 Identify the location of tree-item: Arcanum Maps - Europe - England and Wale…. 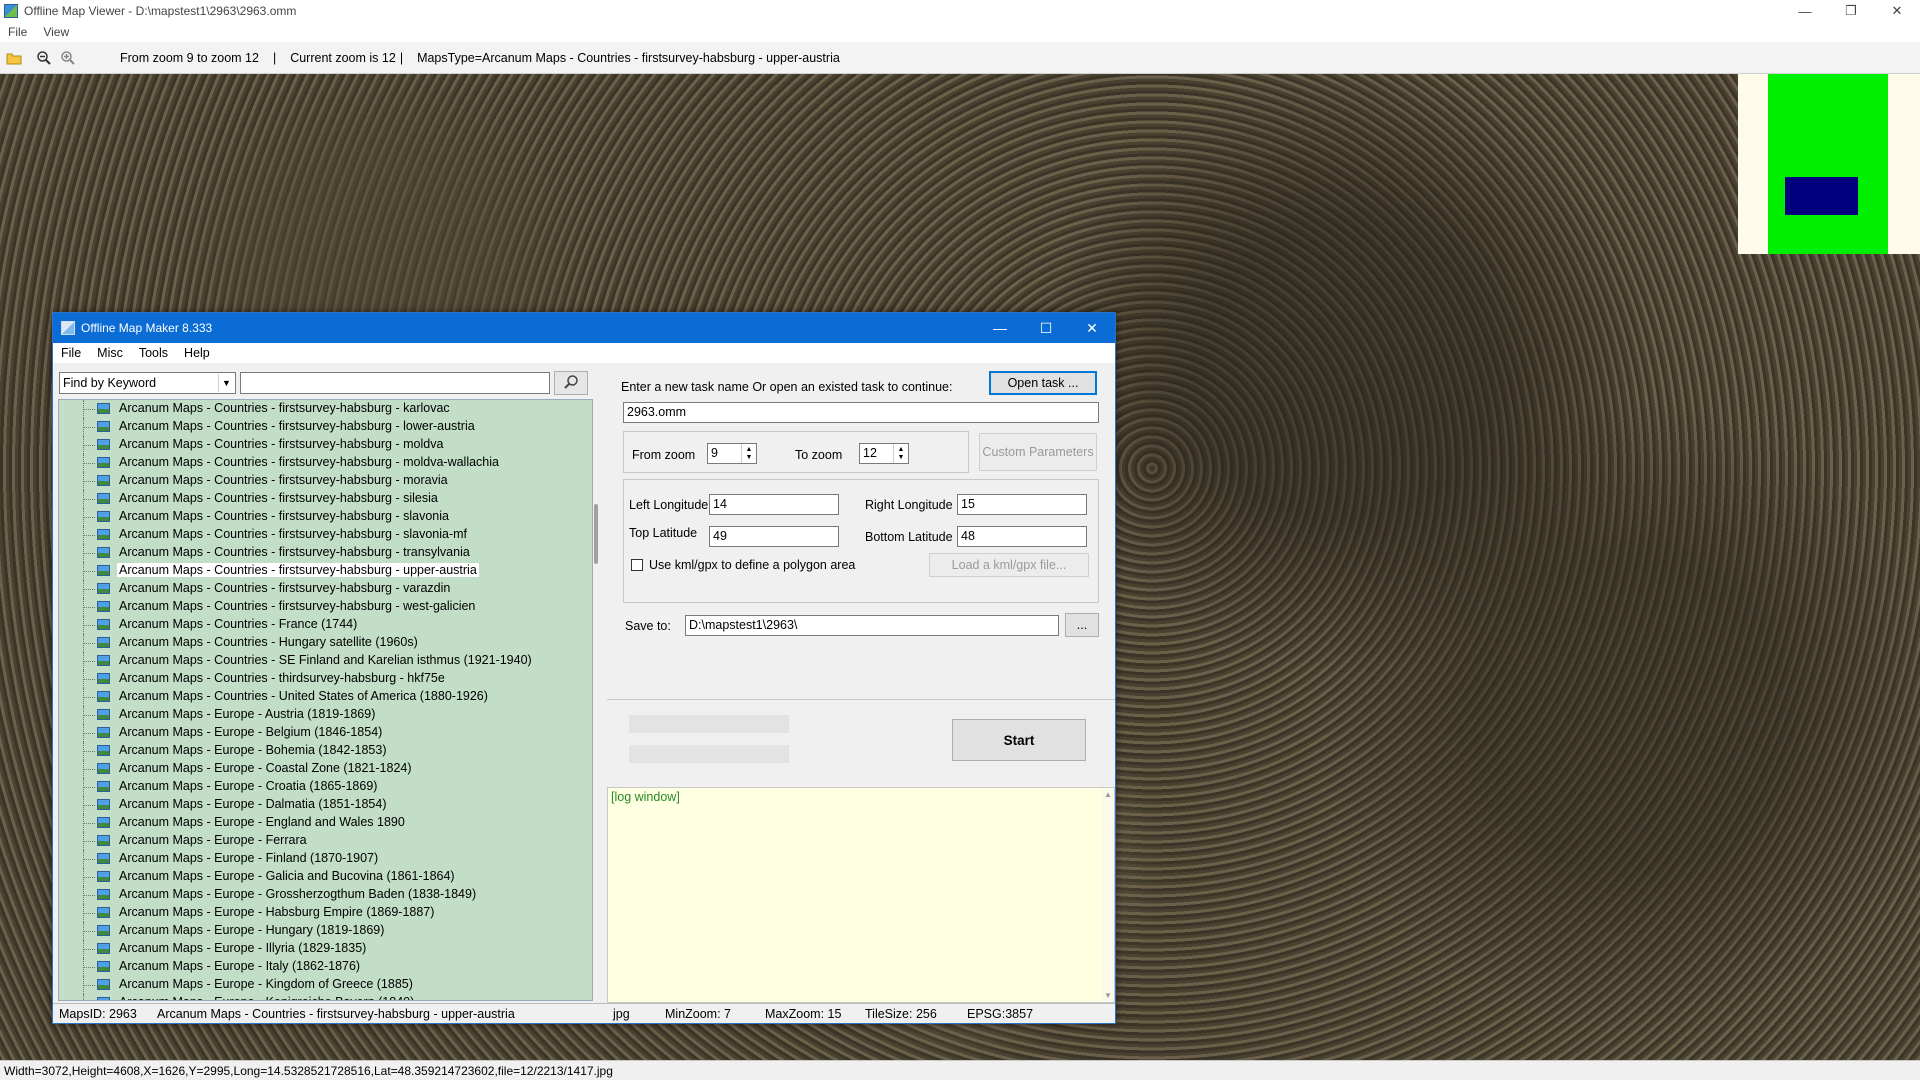
(325, 823).